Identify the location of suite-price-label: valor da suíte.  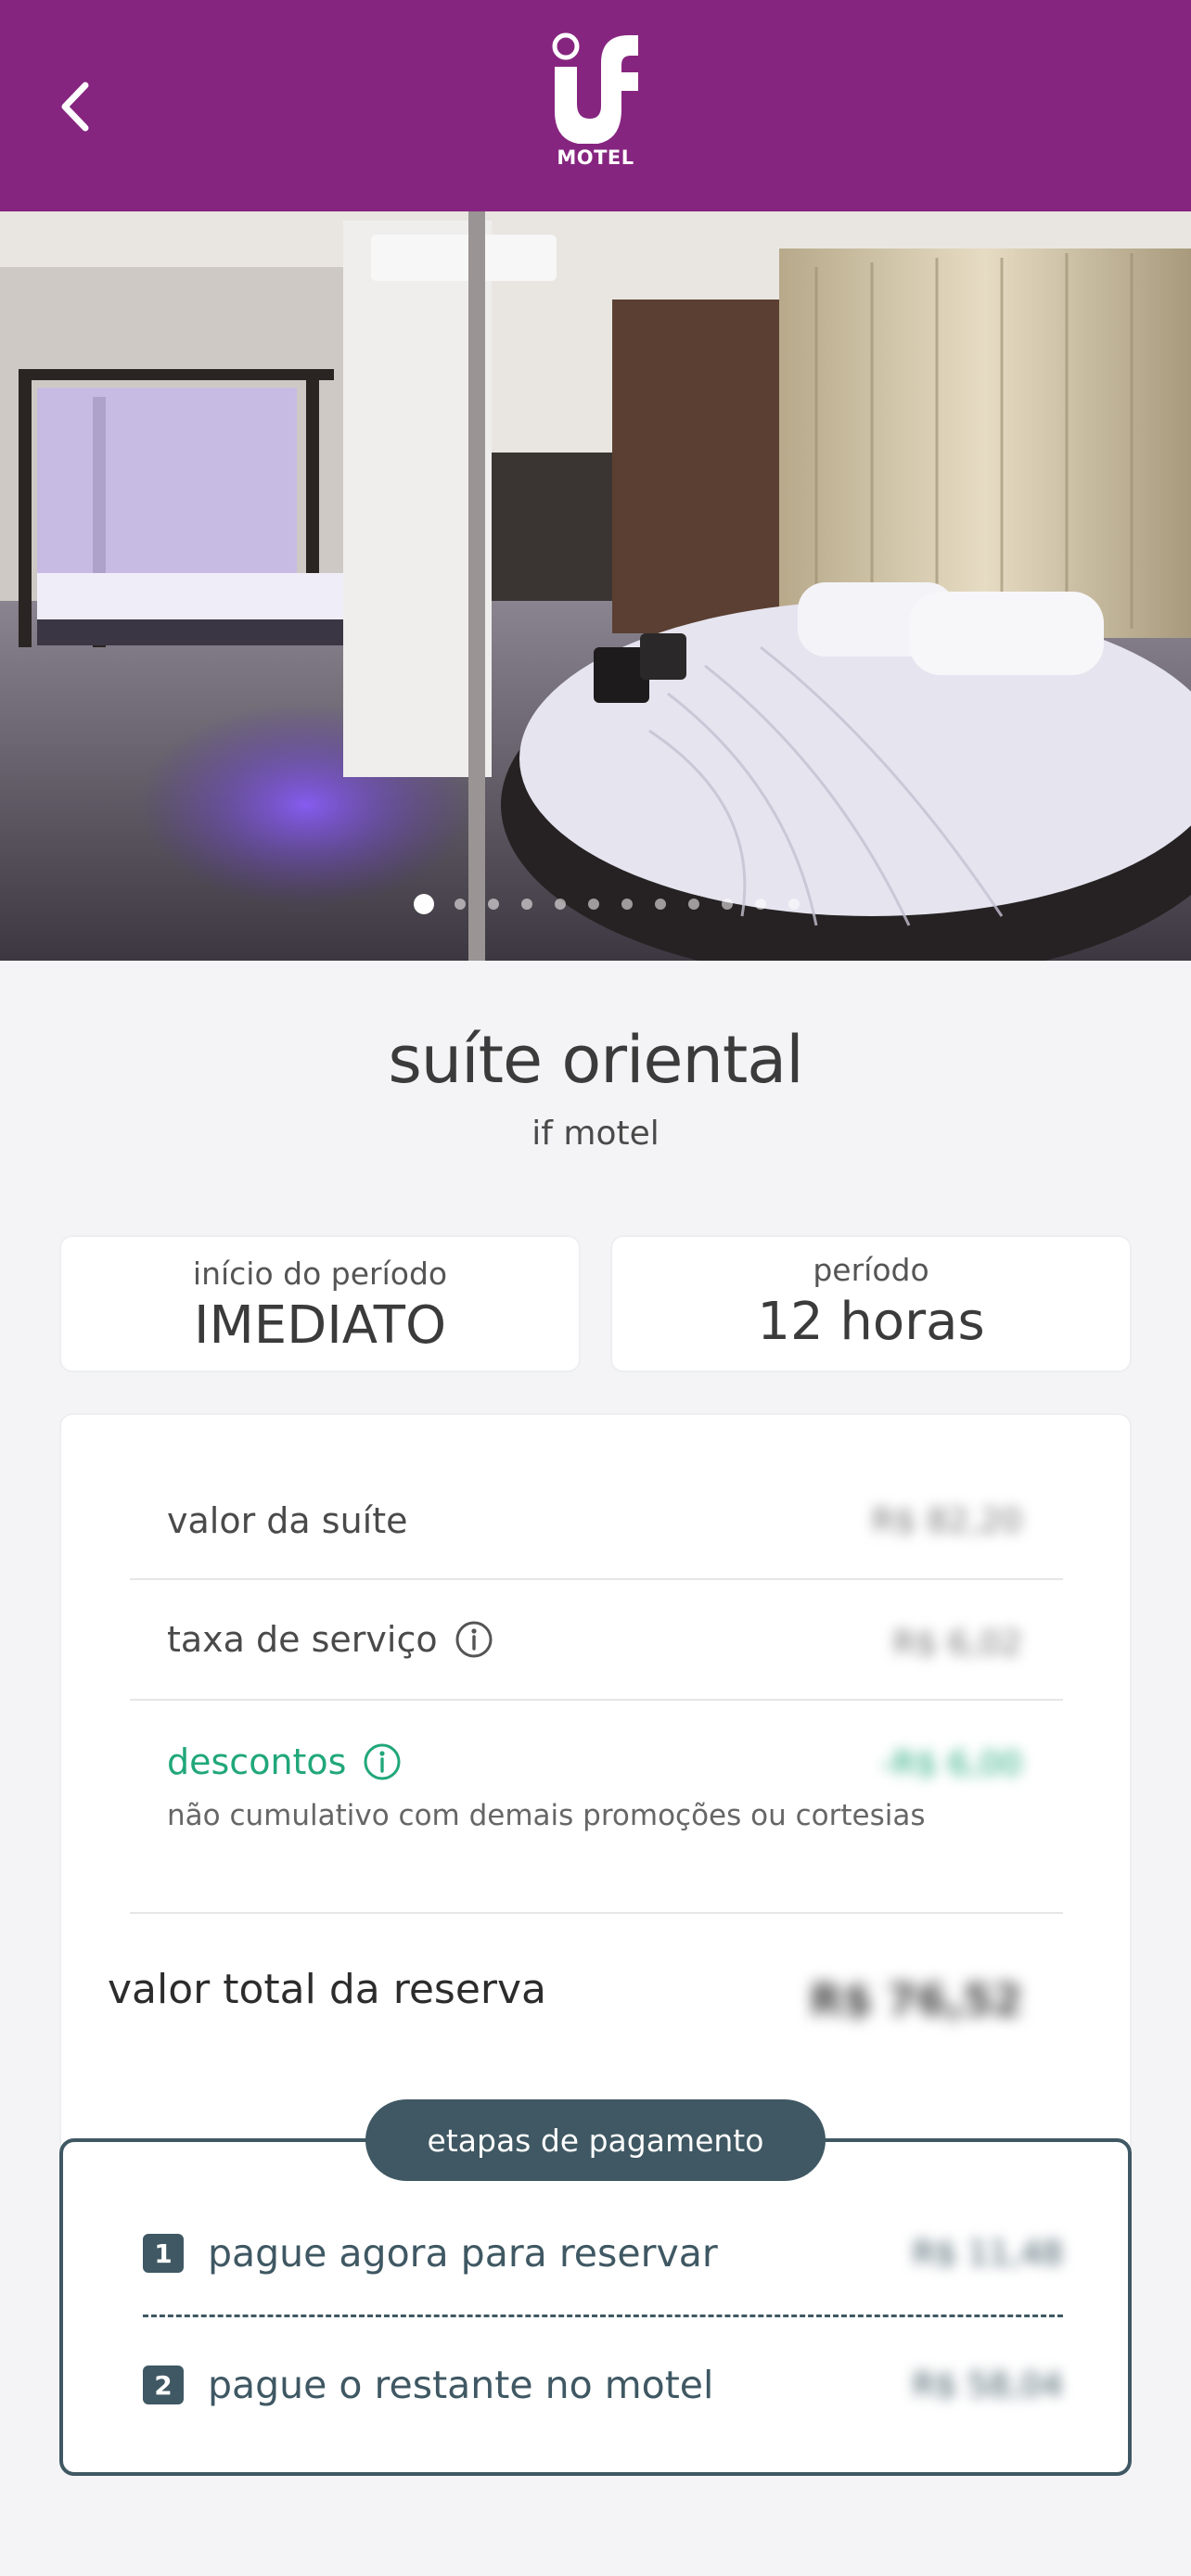
(287, 1520).